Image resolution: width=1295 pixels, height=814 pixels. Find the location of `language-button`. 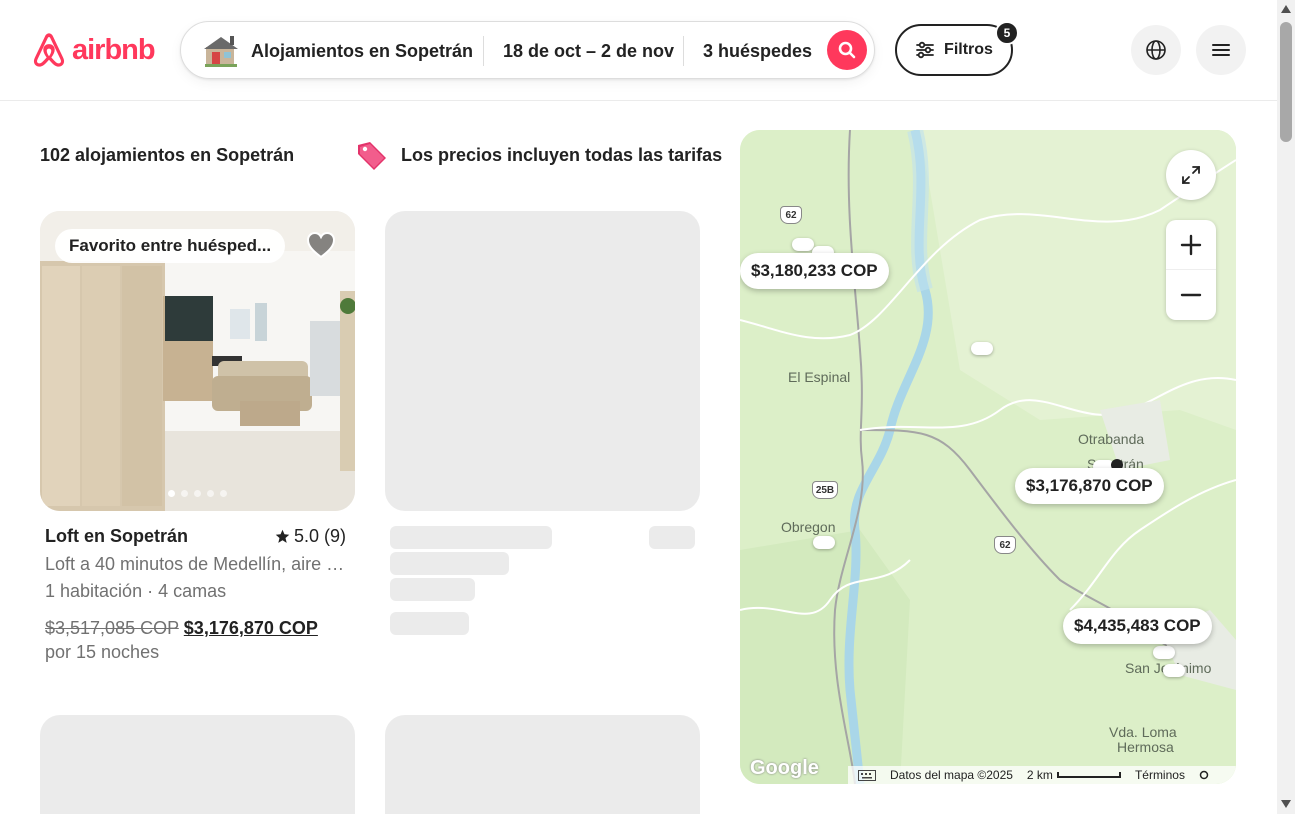

language-button is located at coordinates (1156, 50).